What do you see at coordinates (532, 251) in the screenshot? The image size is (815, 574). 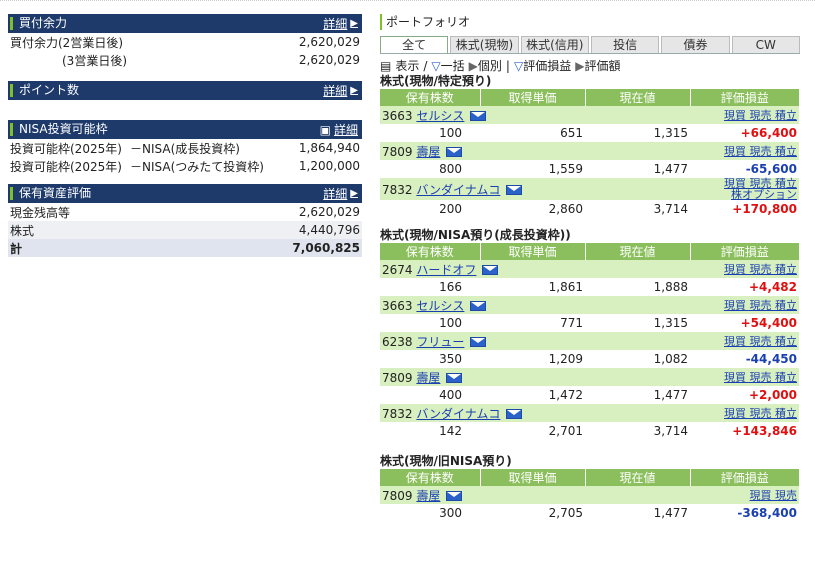 I see `column-header: 取得単価` at bounding box center [532, 251].